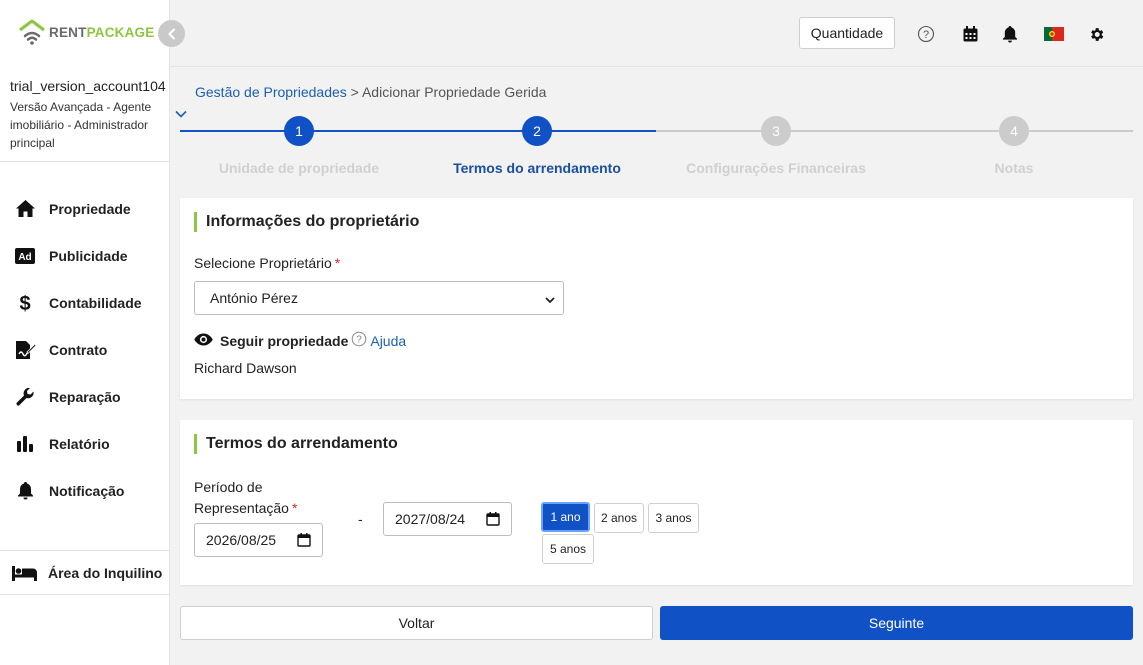 The width and height of the screenshot is (1143, 665). Describe the element at coordinates (25, 573) in the screenshot. I see `bed-icon` at that location.